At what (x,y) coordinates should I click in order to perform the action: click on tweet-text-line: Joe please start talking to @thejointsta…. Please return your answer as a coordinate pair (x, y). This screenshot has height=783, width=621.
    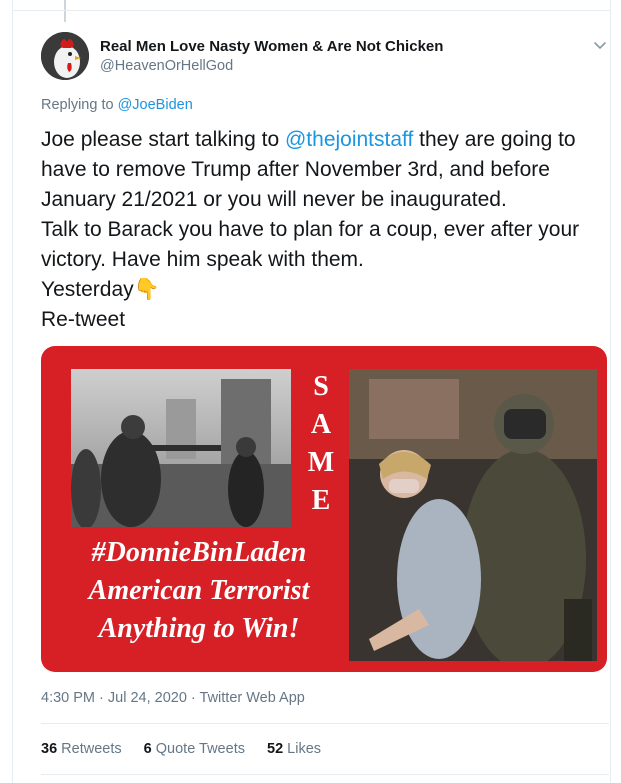
    Looking at the image, I should click on (326, 140).